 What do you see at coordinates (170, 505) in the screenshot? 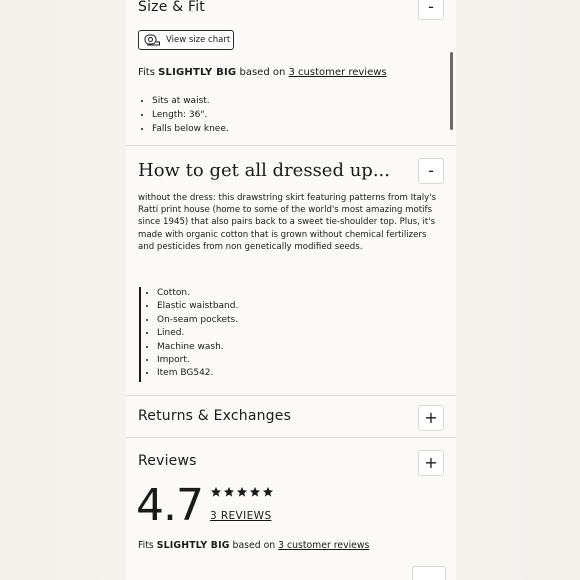
I see `average-rating: 4.7` at bounding box center [170, 505].